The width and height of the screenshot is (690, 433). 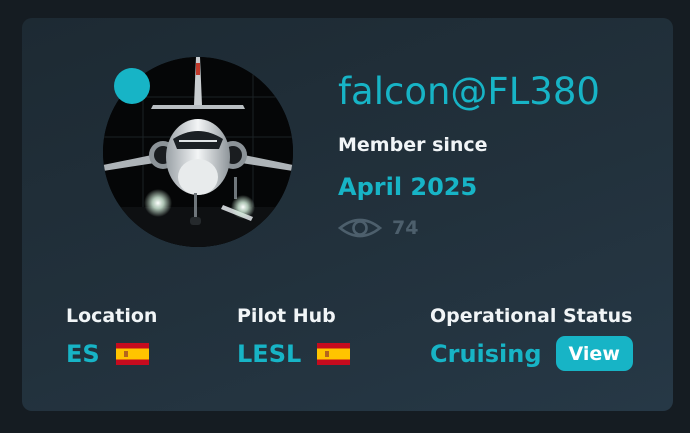 I want to click on member-since-date: April 2025, so click(x=408, y=187).